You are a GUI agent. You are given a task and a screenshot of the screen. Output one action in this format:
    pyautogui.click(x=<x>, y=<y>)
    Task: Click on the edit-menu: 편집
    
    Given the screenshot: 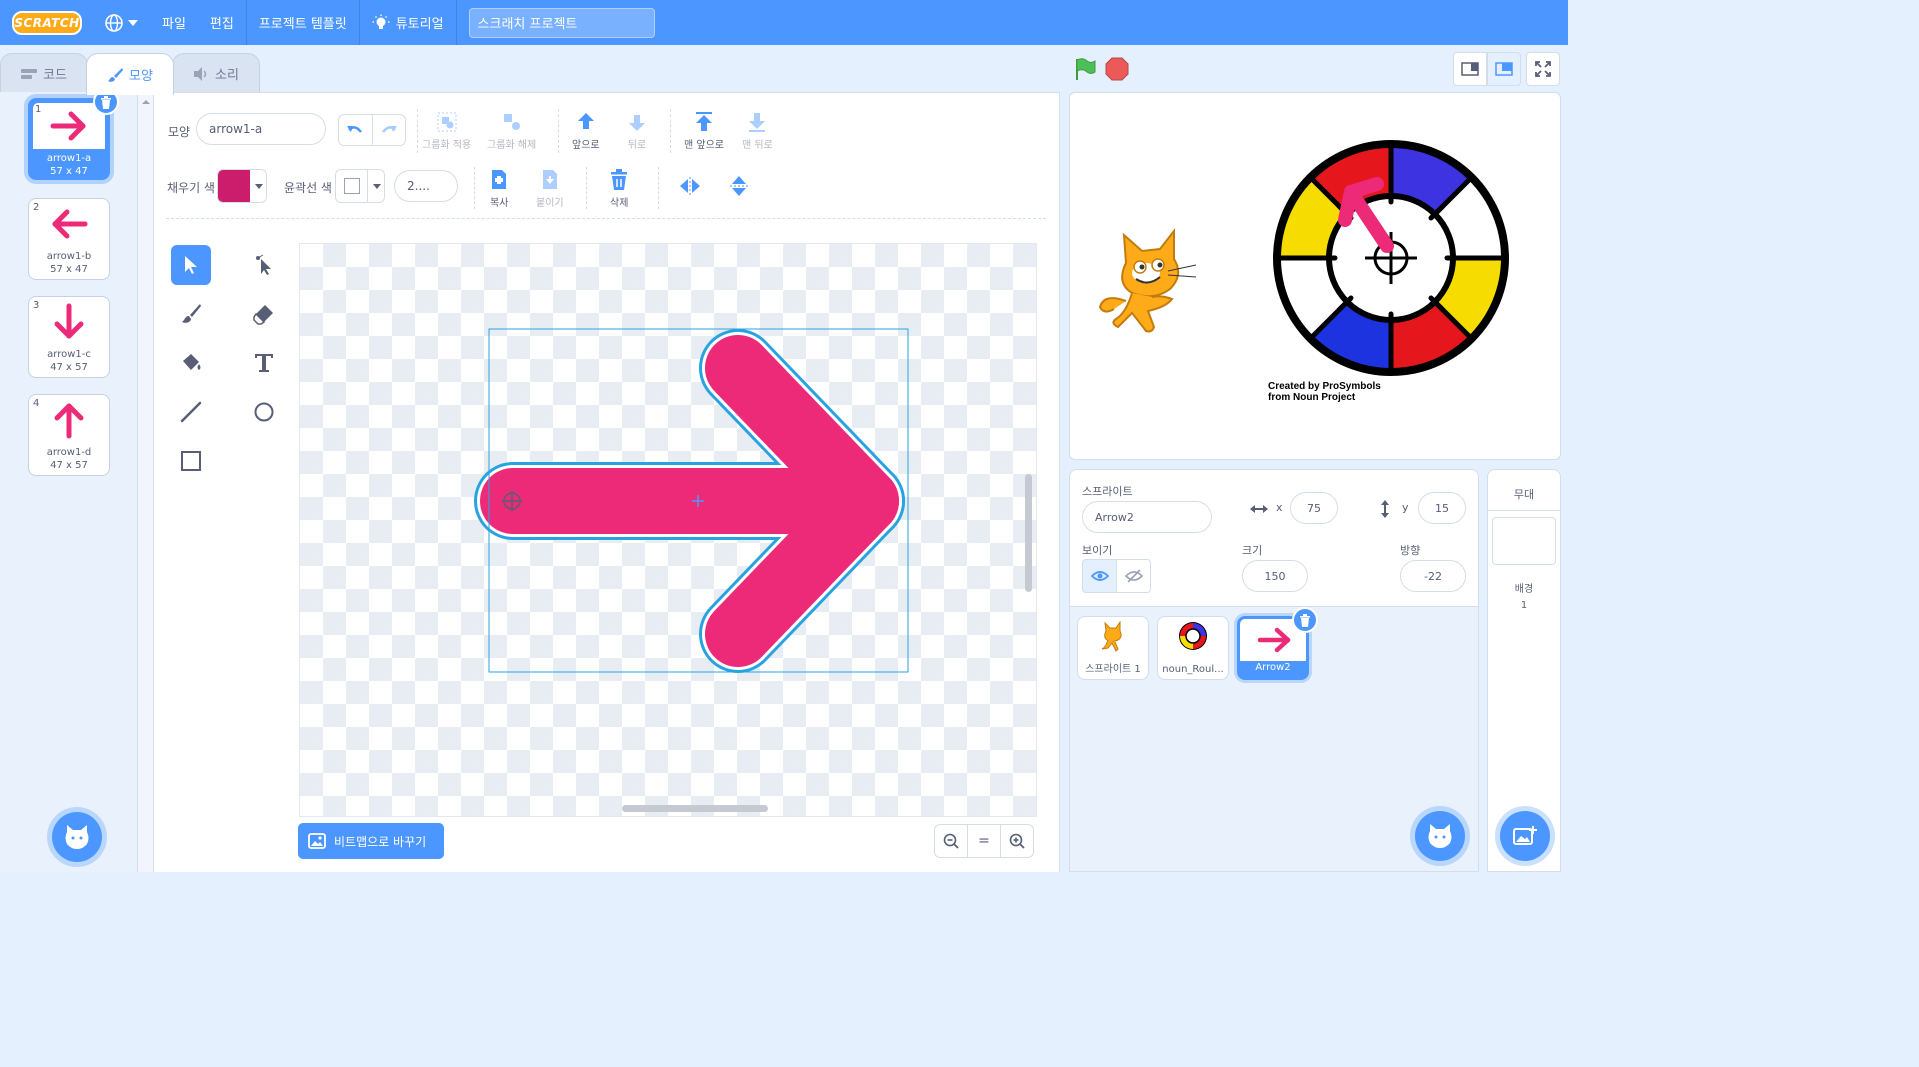 What is the action you would take?
    pyautogui.click(x=222, y=22)
    